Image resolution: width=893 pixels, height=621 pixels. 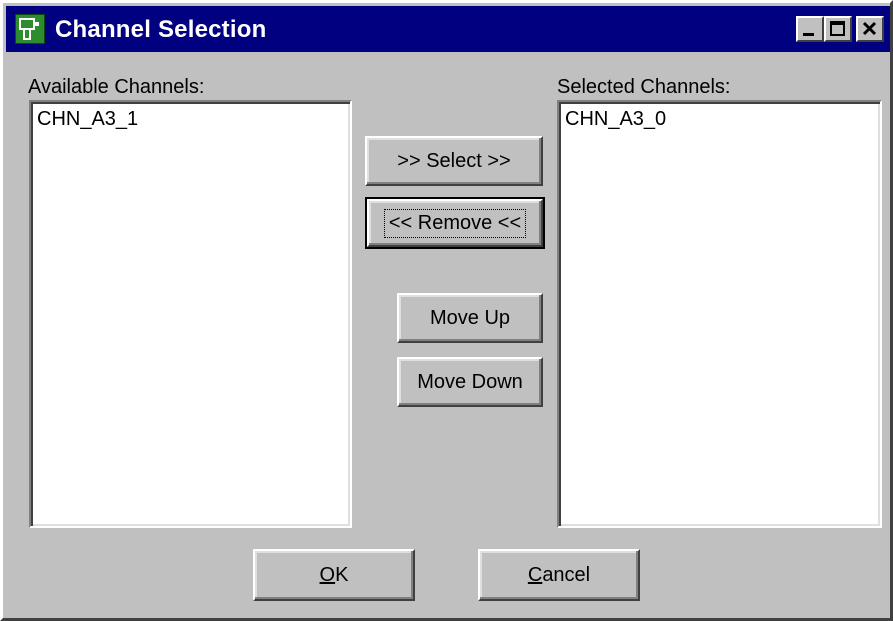 I want to click on close-button, so click(x=870, y=29).